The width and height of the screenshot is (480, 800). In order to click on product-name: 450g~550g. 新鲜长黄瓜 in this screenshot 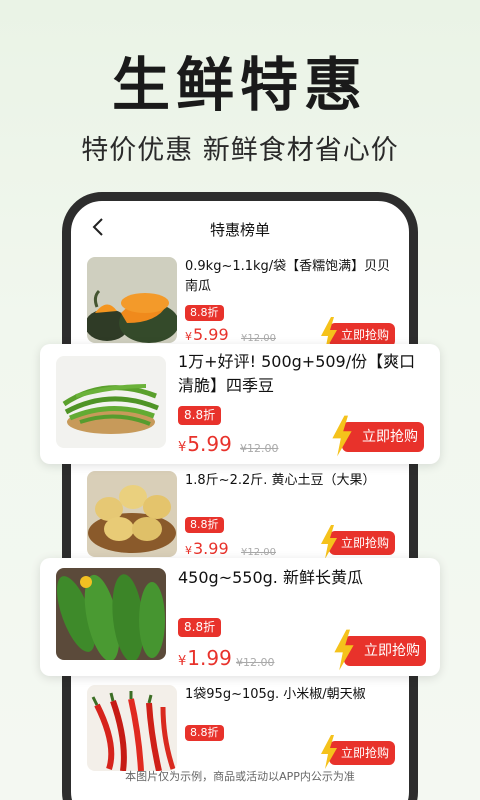, I will do `click(270, 577)`.